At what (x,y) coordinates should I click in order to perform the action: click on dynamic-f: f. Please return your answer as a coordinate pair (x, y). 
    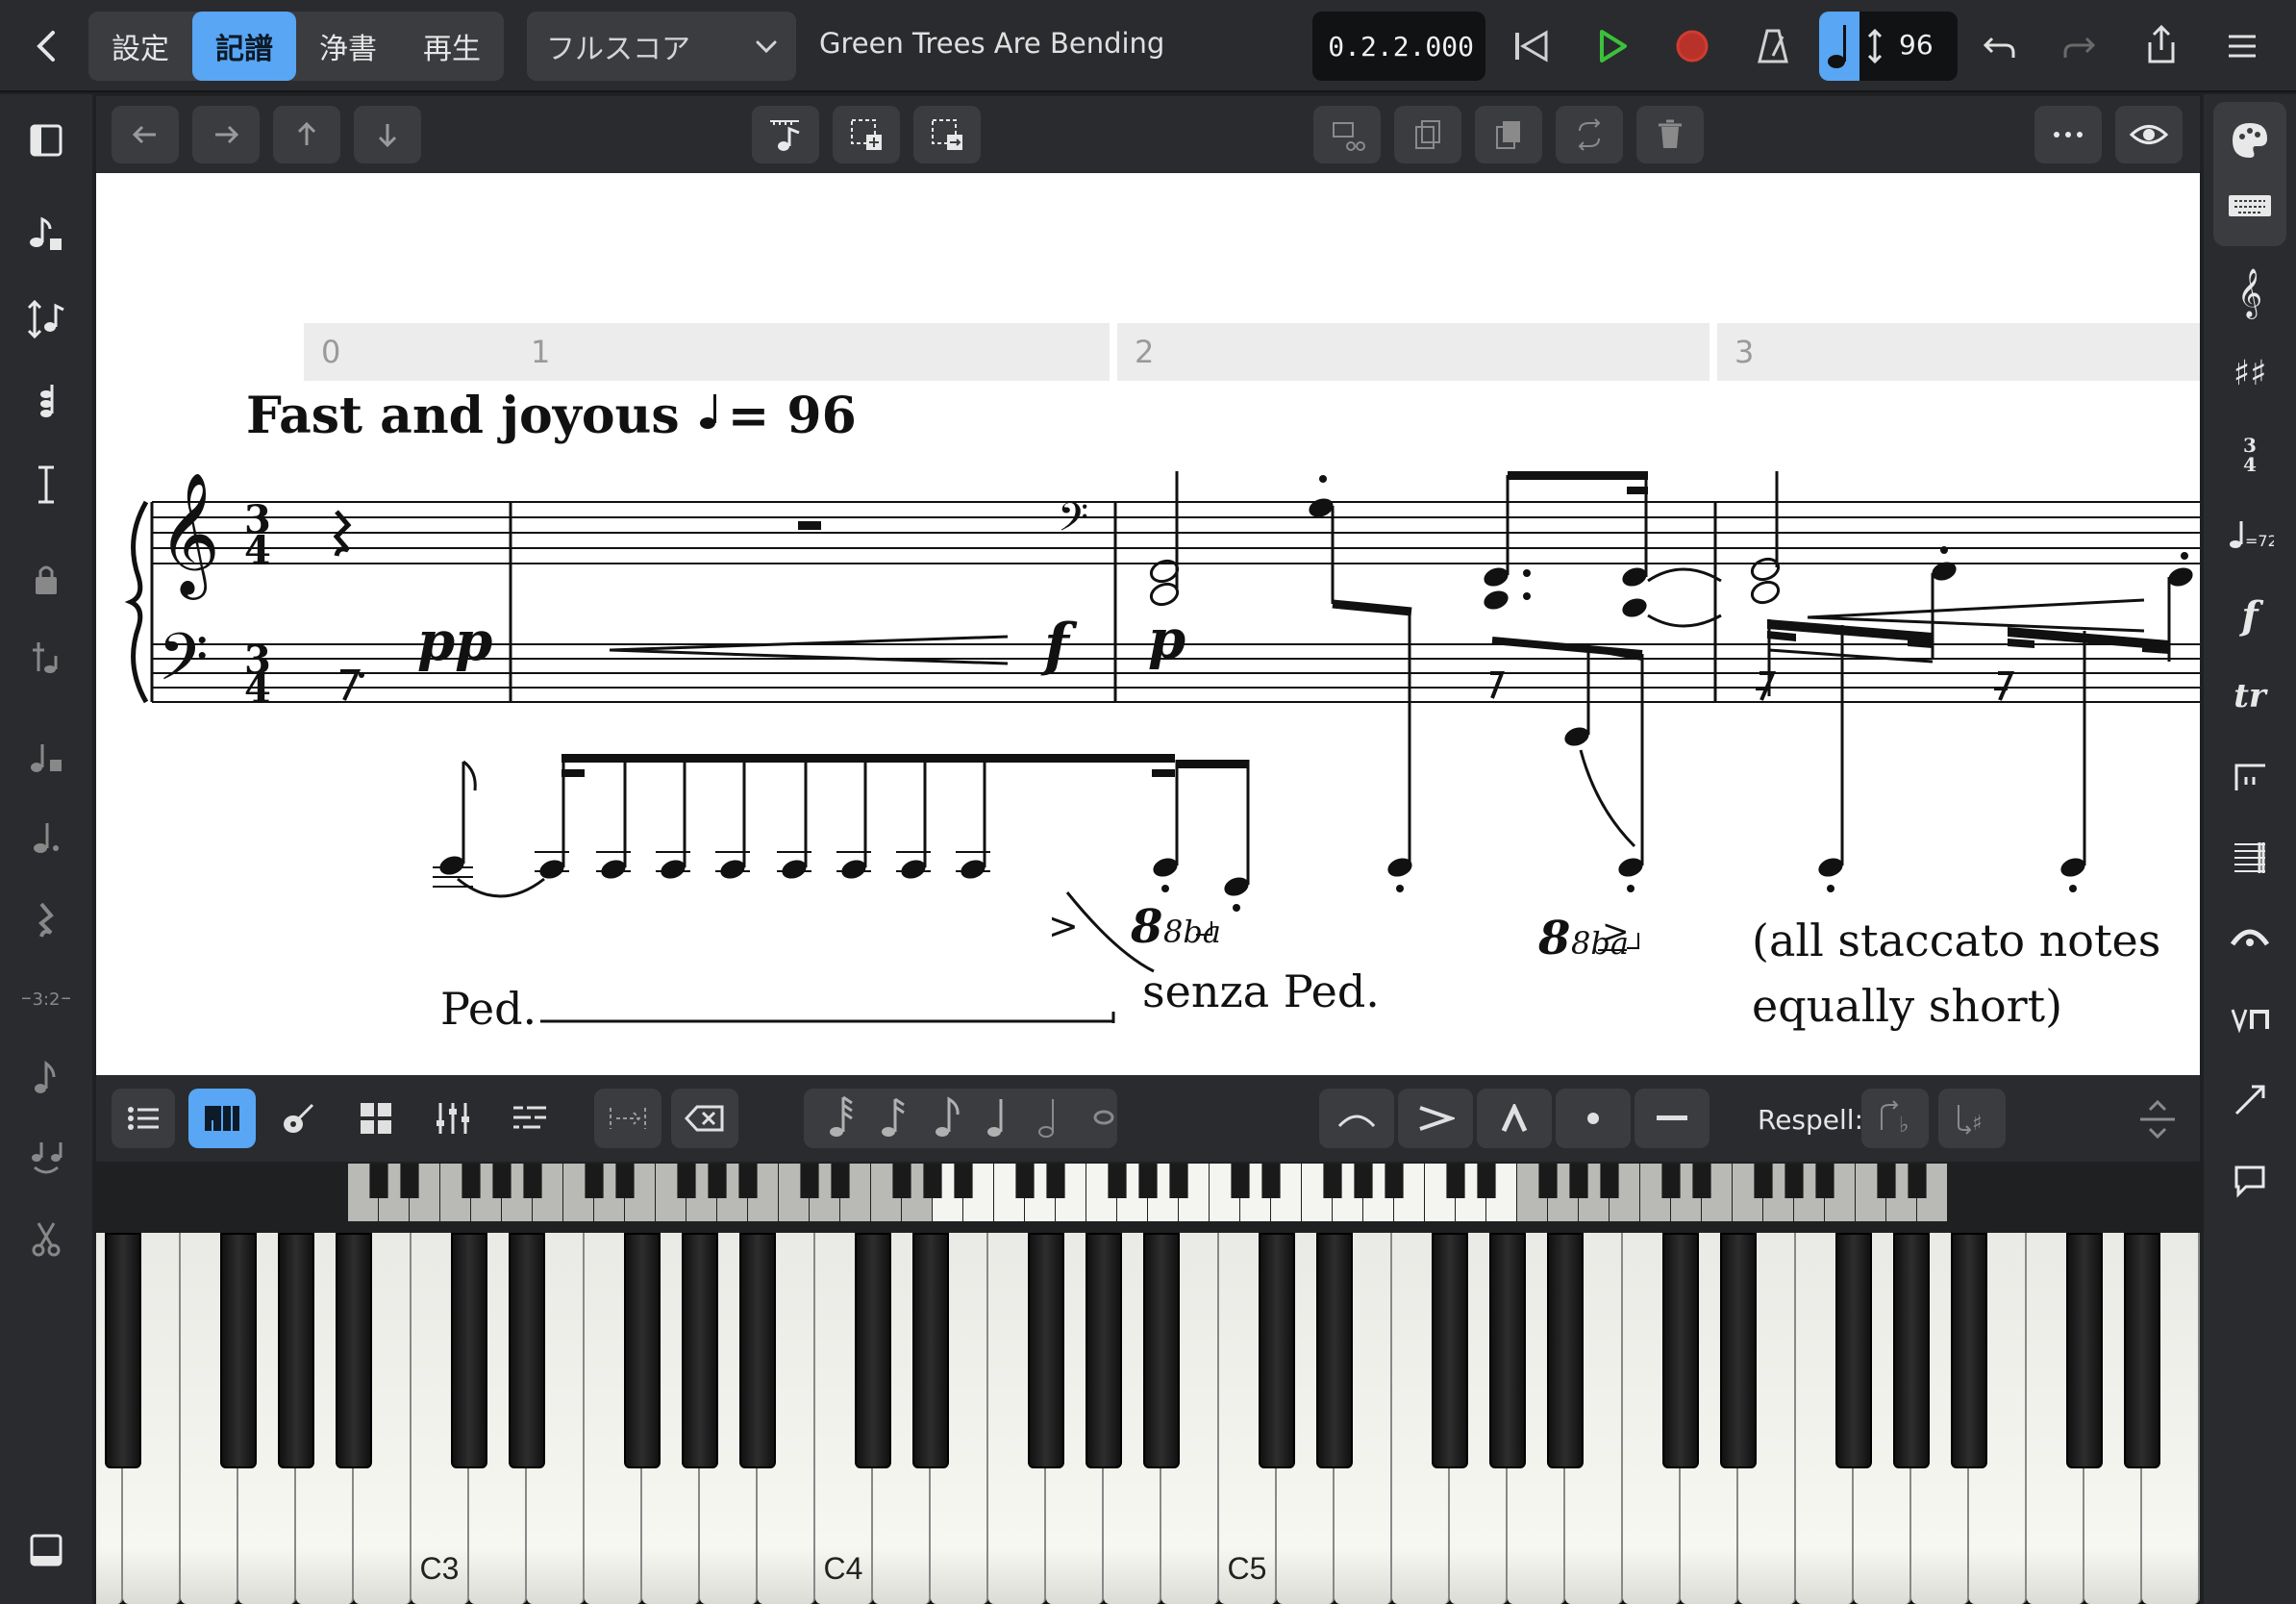
    Looking at the image, I should click on (1056, 645).